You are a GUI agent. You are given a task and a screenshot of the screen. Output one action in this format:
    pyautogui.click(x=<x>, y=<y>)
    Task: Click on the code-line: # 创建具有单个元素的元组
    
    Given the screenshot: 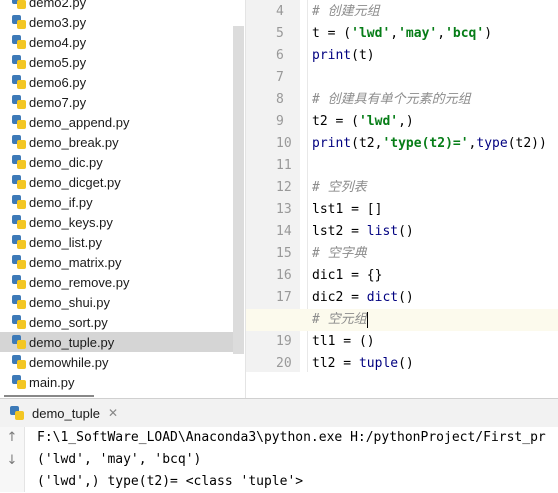 What is the action you would take?
    pyautogui.click(x=391, y=100)
    